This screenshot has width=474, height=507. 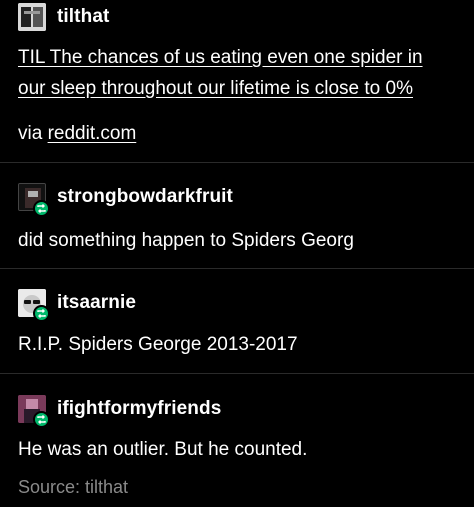 What do you see at coordinates (73, 487) in the screenshot?
I see `source-label: Source: tilthat` at bounding box center [73, 487].